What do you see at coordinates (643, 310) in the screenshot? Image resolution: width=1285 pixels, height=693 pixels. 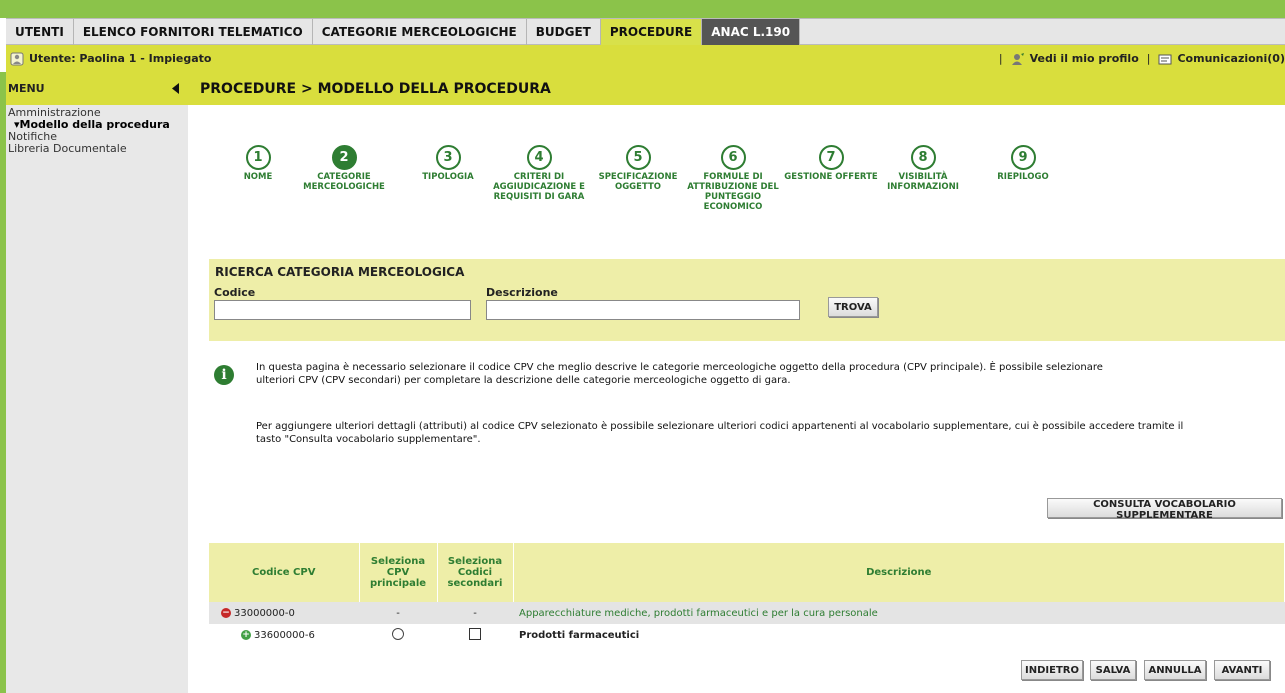 I see `description-input` at bounding box center [643, 310].